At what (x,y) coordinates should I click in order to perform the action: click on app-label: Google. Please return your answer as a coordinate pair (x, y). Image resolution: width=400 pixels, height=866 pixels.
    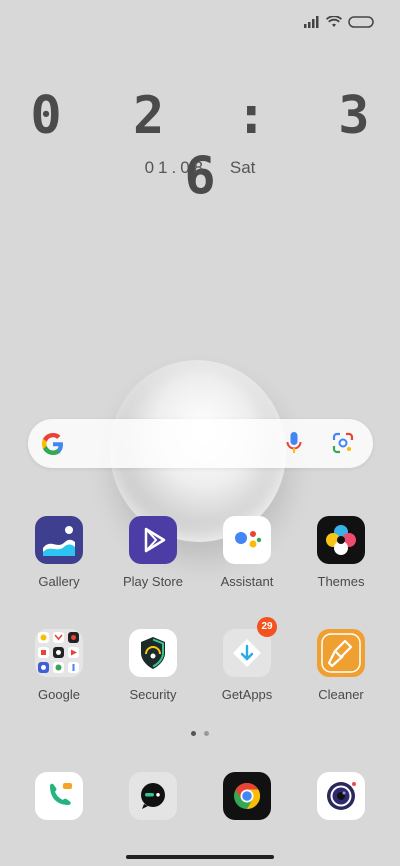
    Looking at the image, I should click on (59, 694).